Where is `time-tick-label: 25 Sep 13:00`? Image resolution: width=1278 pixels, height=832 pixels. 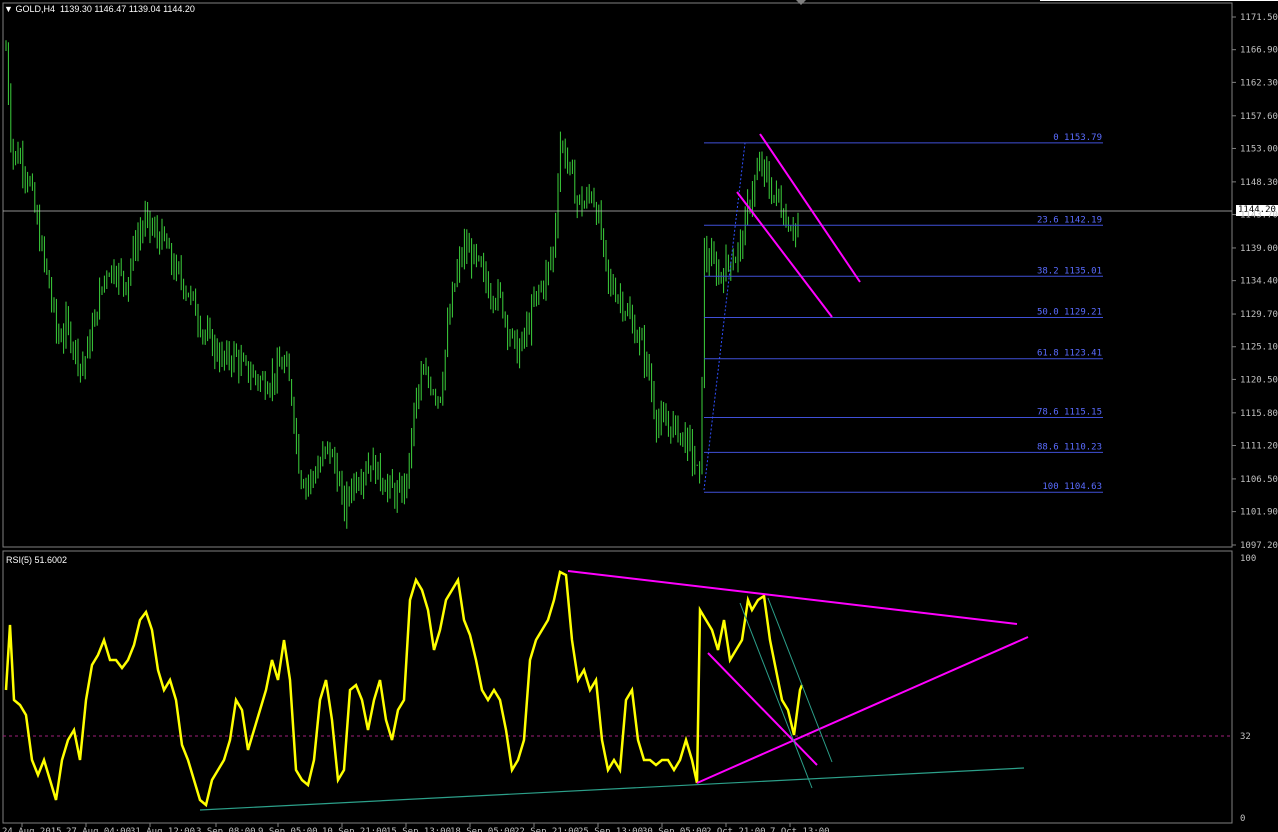 time-tick-label: 25 Sep 13:00 is located at coordinates (610, 829).